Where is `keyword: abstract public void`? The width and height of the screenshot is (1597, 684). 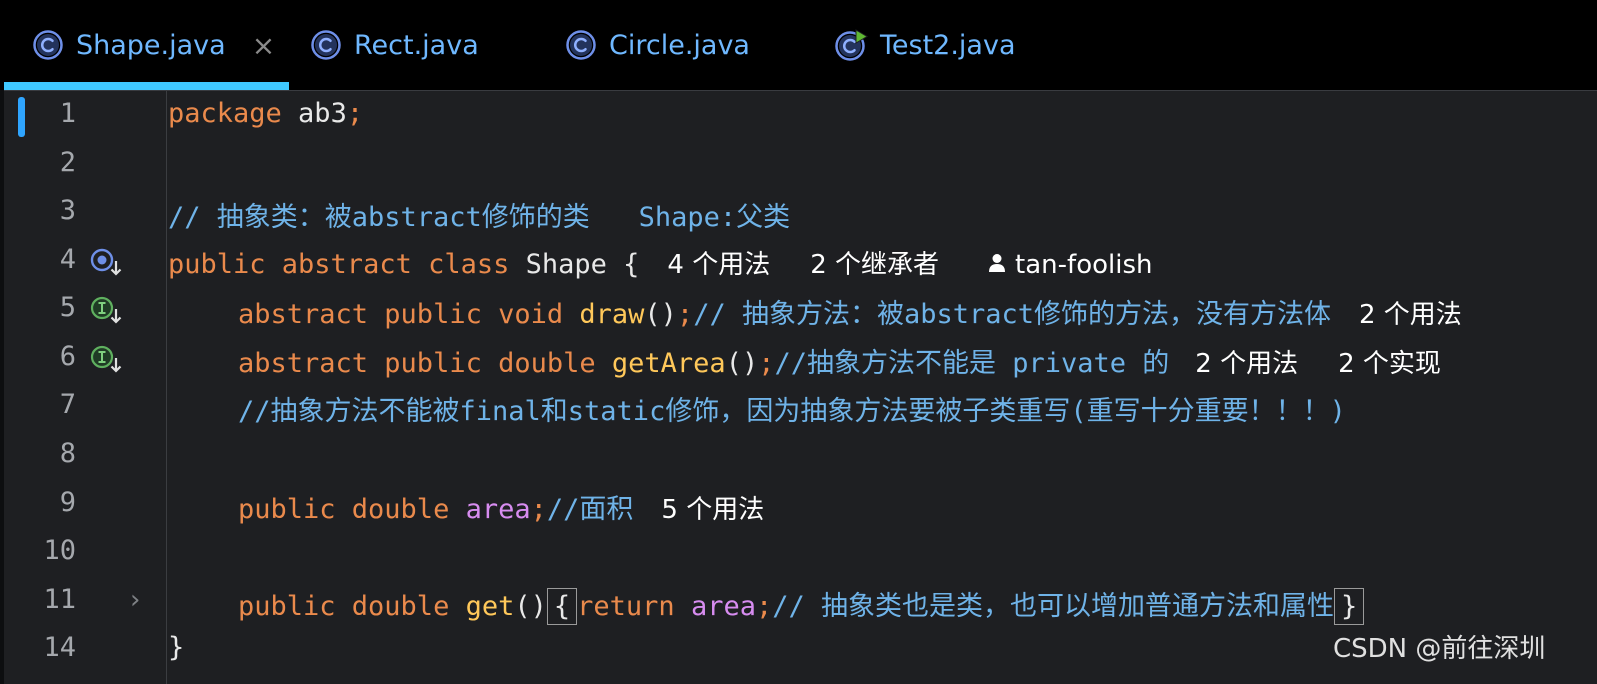
keyword: abstract public void is located at coordinates (401, 314).